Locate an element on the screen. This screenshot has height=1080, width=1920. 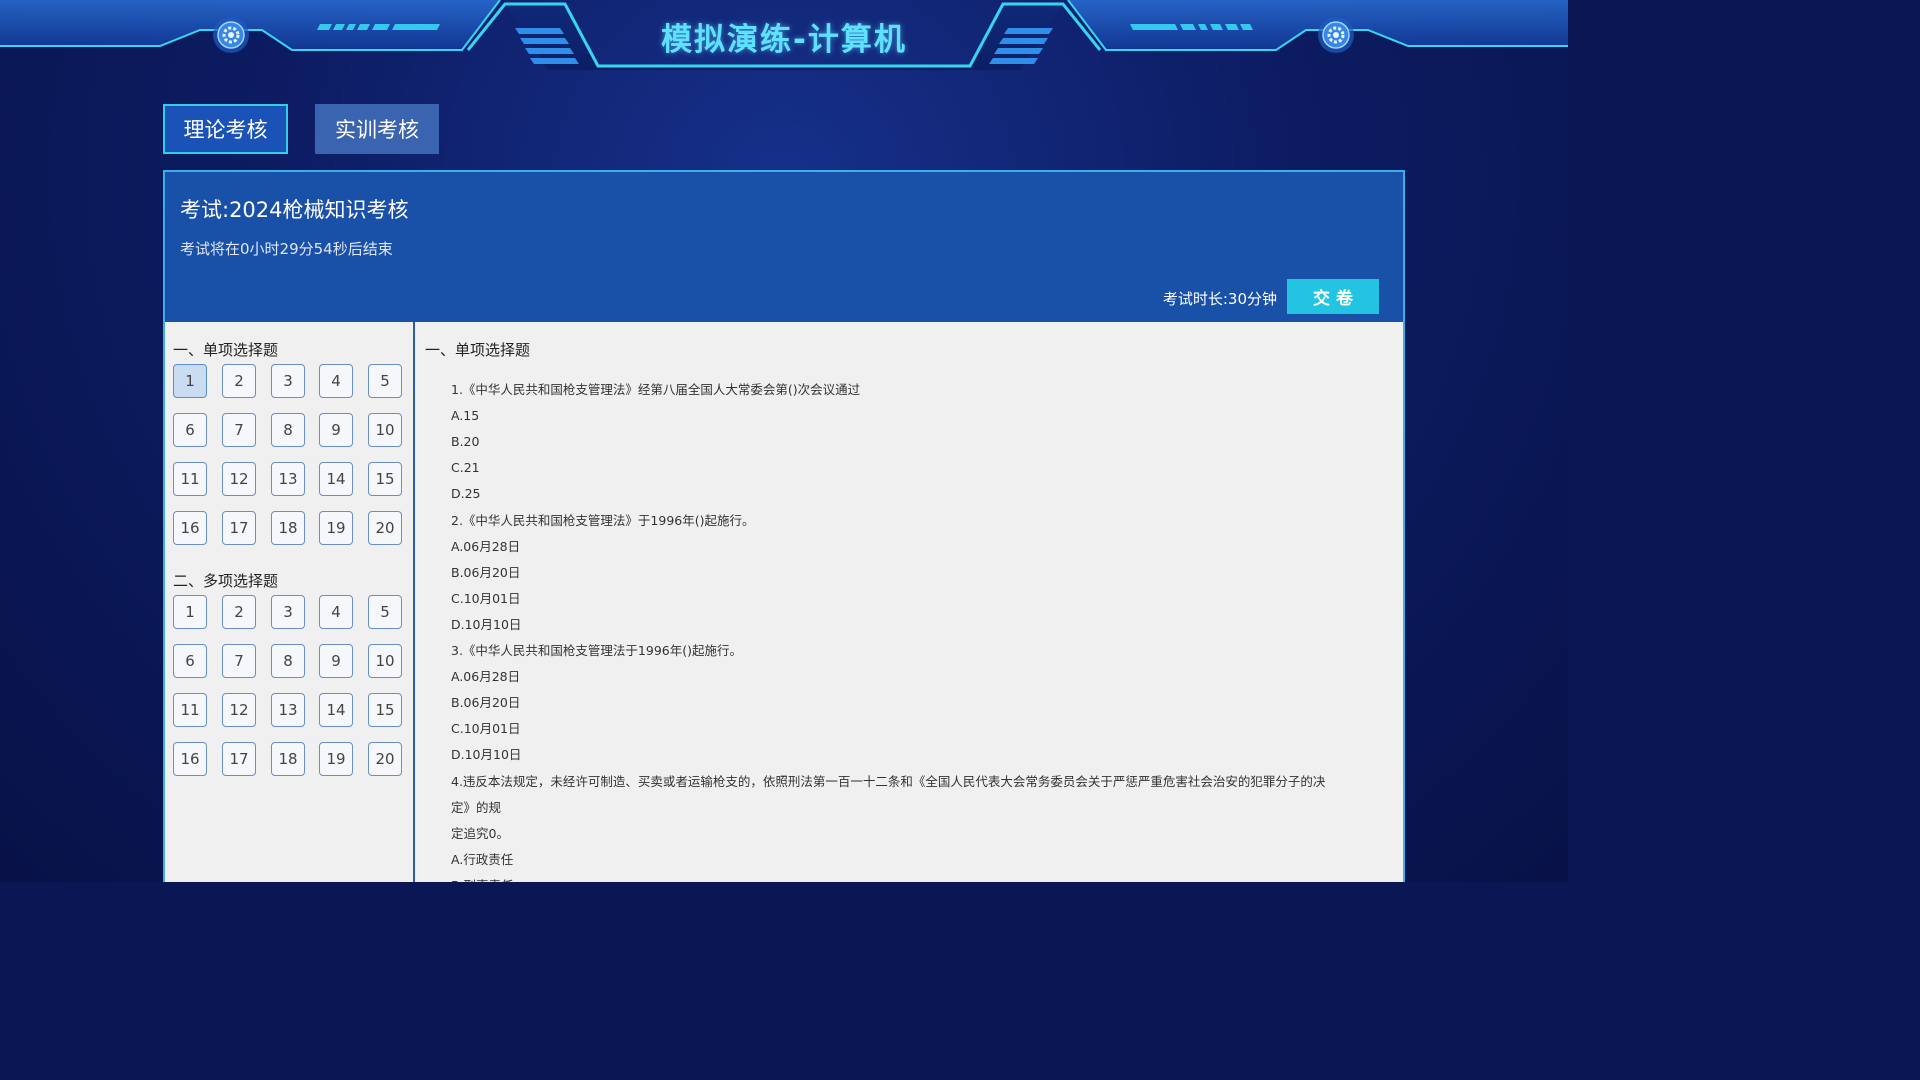
single-choice-question-button: 12 is located at coordinates (239, 479).